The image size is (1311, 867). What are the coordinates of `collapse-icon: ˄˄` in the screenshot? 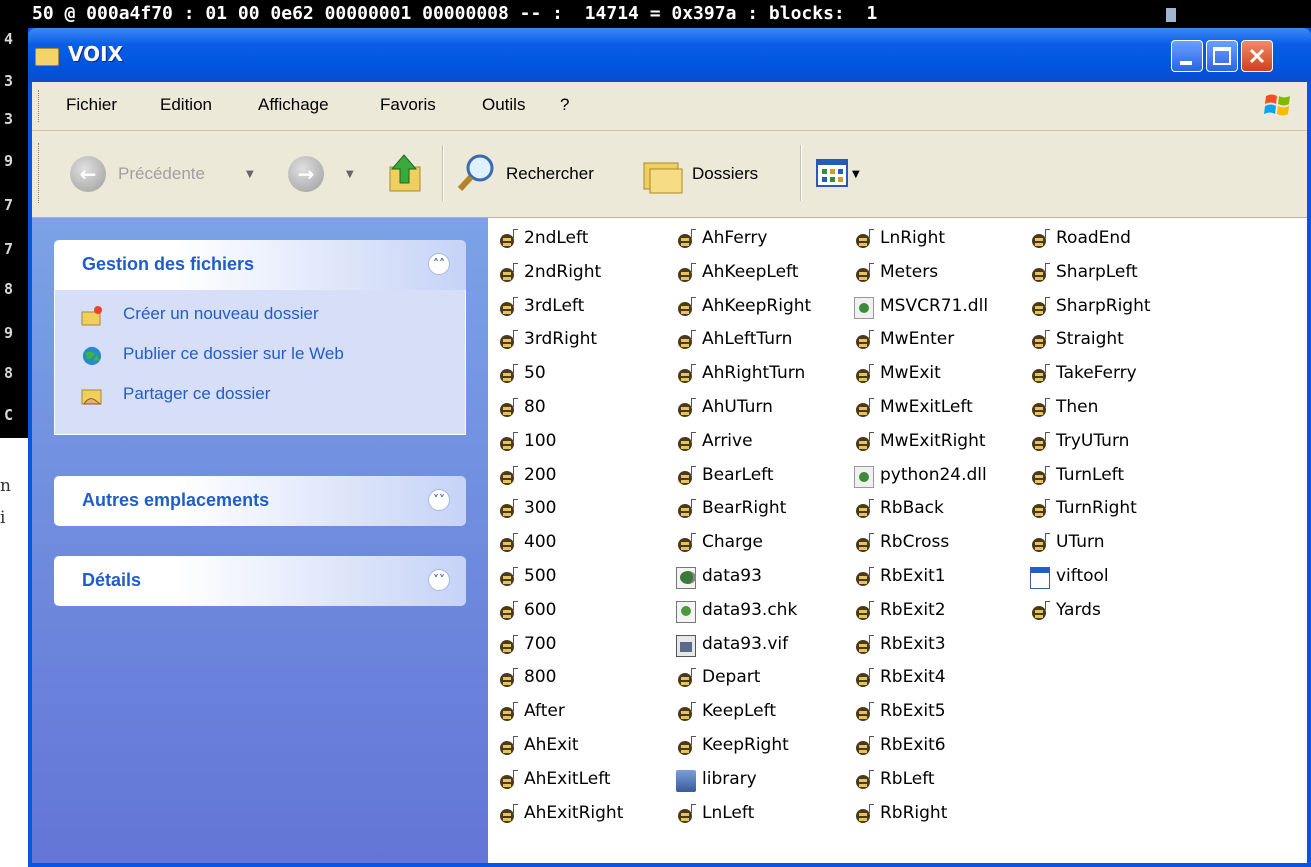 It's located at (439, 264).